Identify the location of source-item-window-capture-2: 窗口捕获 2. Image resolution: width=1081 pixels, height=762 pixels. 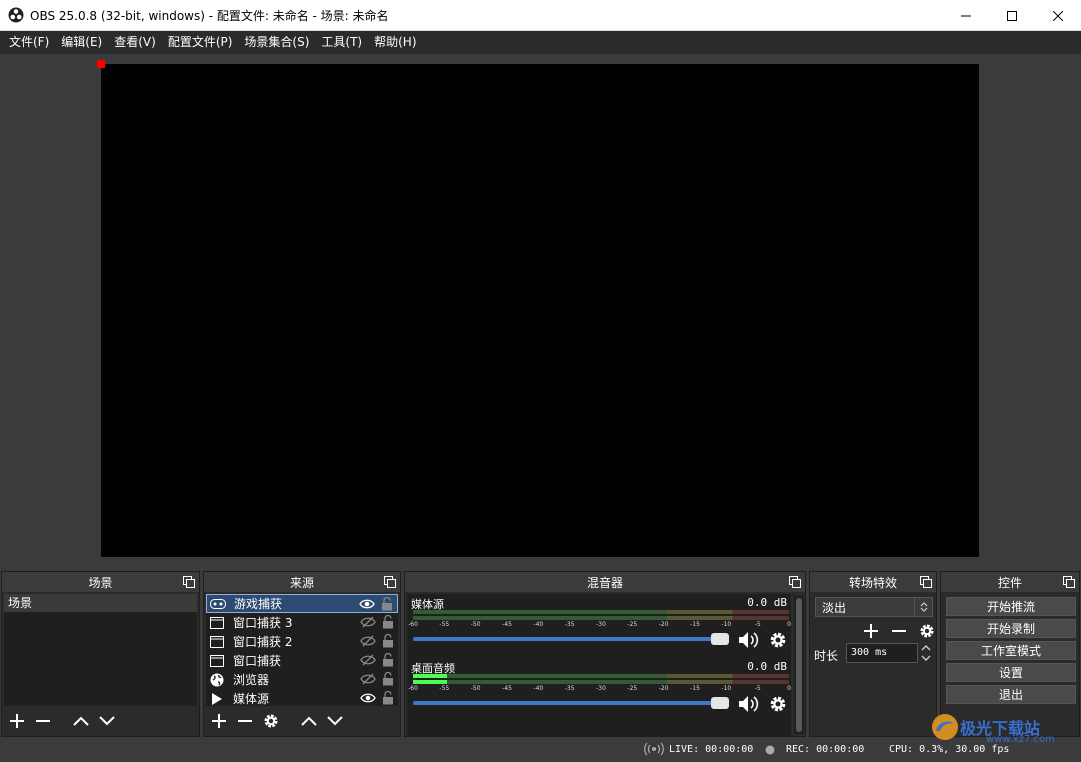
(302, 641).